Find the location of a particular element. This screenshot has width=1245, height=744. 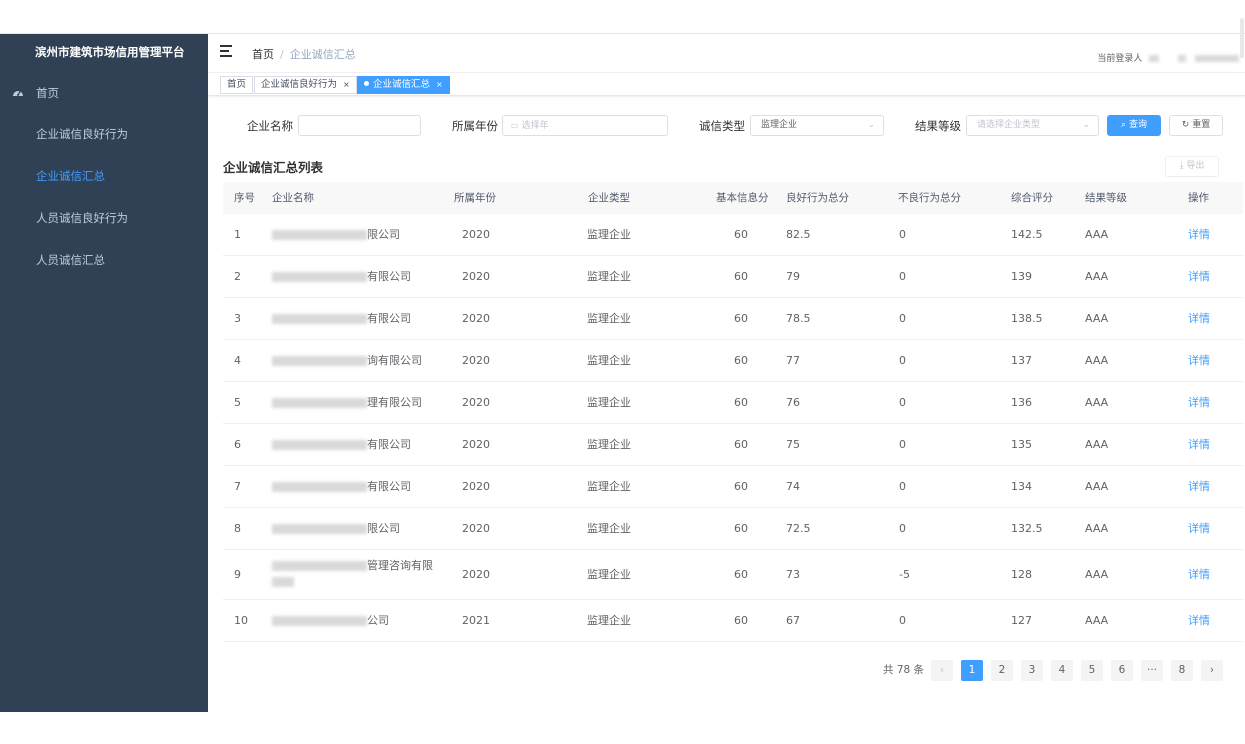

page-6: 6 is located at coordinates (1122, 670).